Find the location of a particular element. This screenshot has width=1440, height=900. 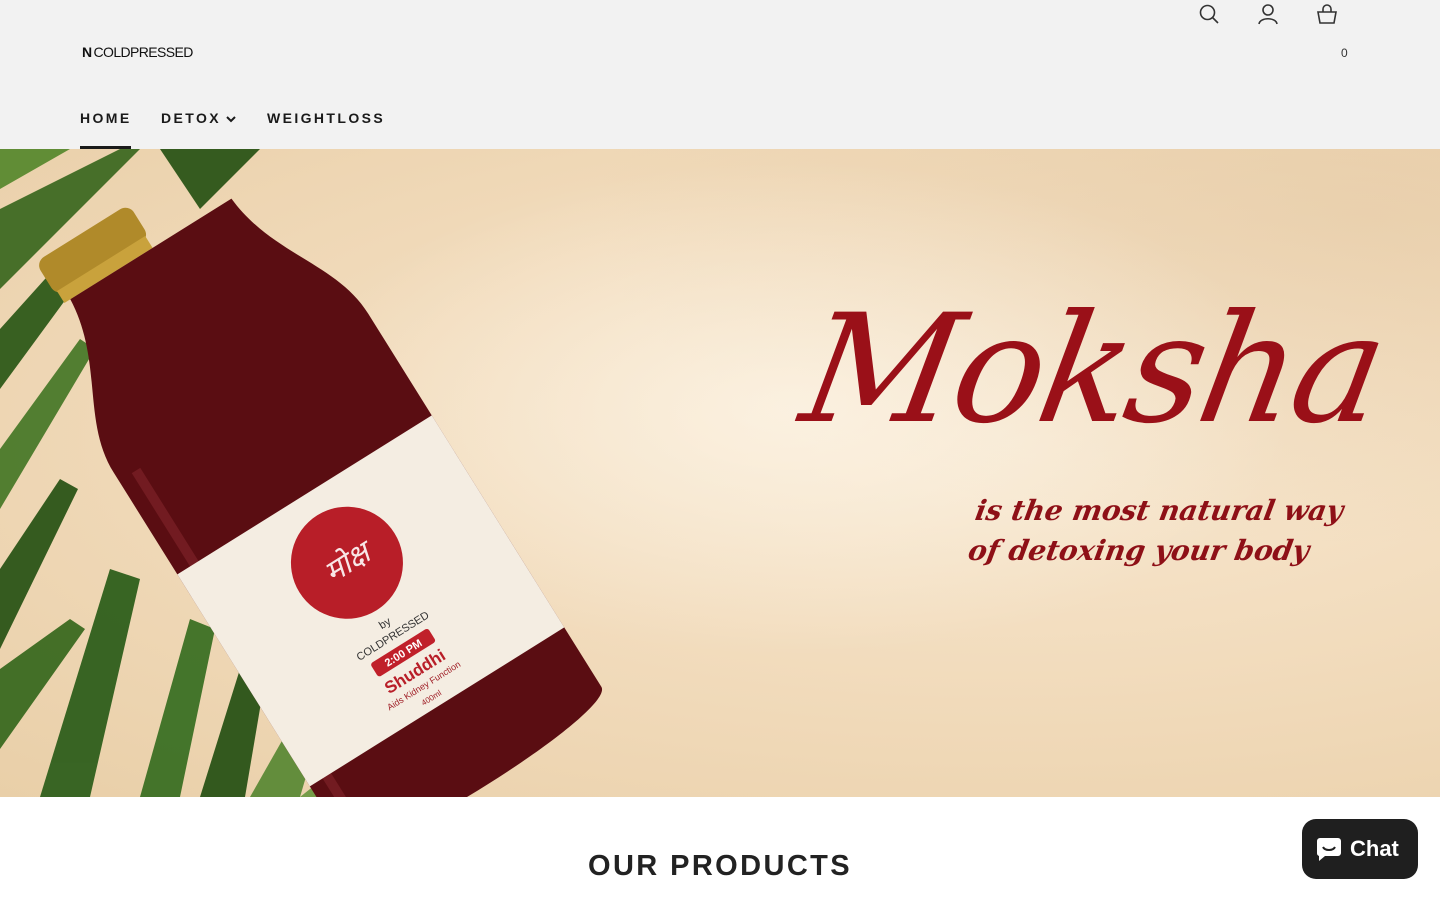

cart-icon is located at coordinates (1327, 14).